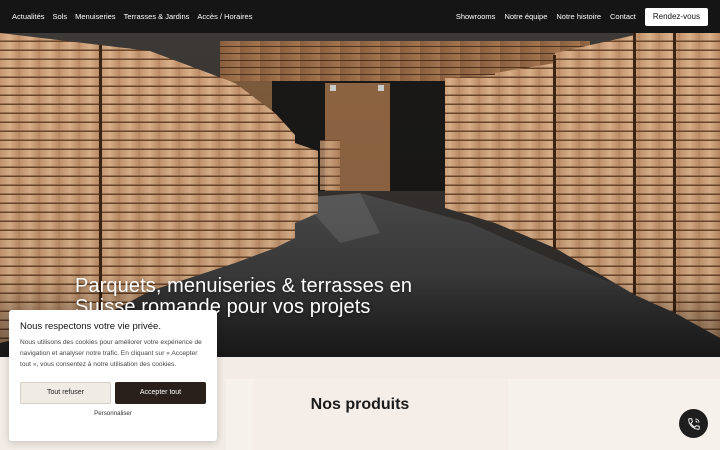  Describe the element at coordinates (95, 16) in the screenshot. I see `nav-link-menuiseries: Menuiseries` at that location.